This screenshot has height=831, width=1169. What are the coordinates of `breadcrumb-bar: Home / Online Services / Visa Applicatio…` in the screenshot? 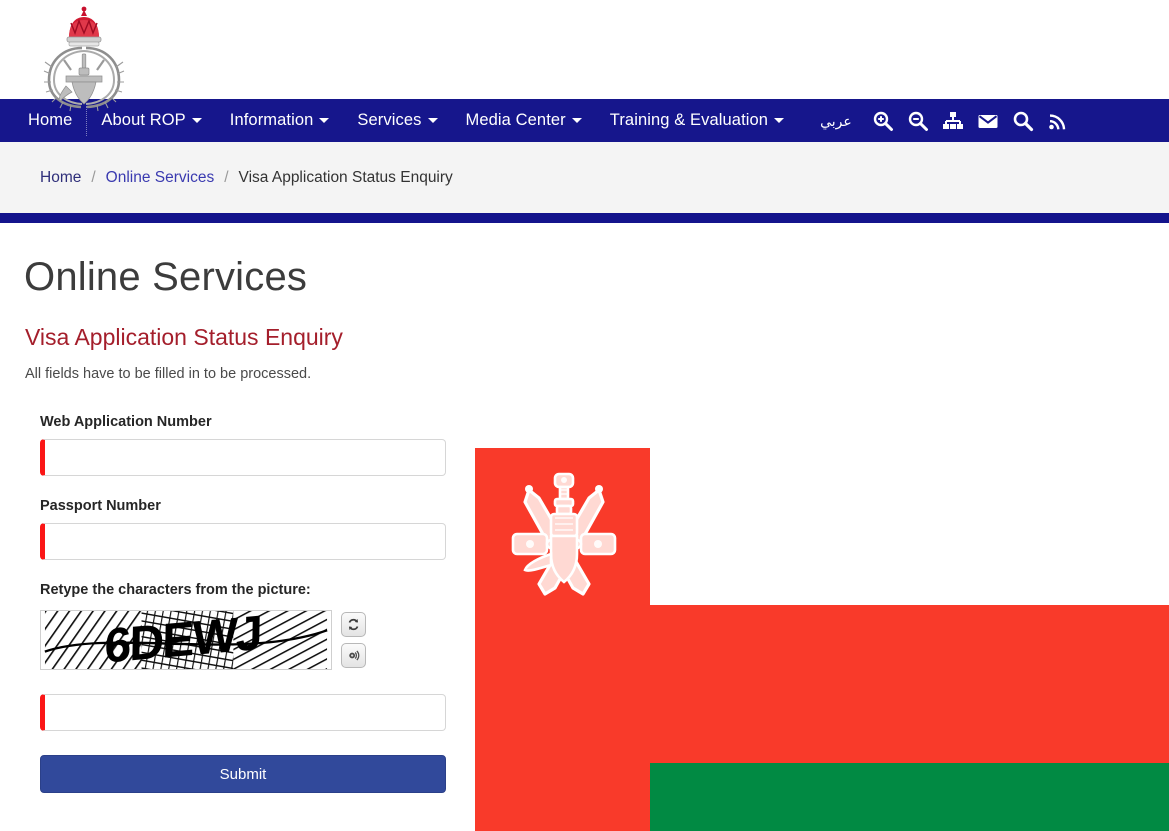 It's located at (584, 177).